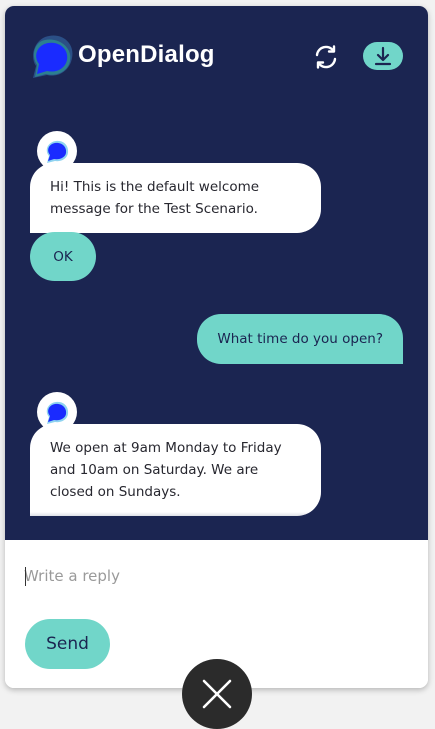 This screenshot has height=729, width=435. I want to click on close-icon, so click(217, 694).